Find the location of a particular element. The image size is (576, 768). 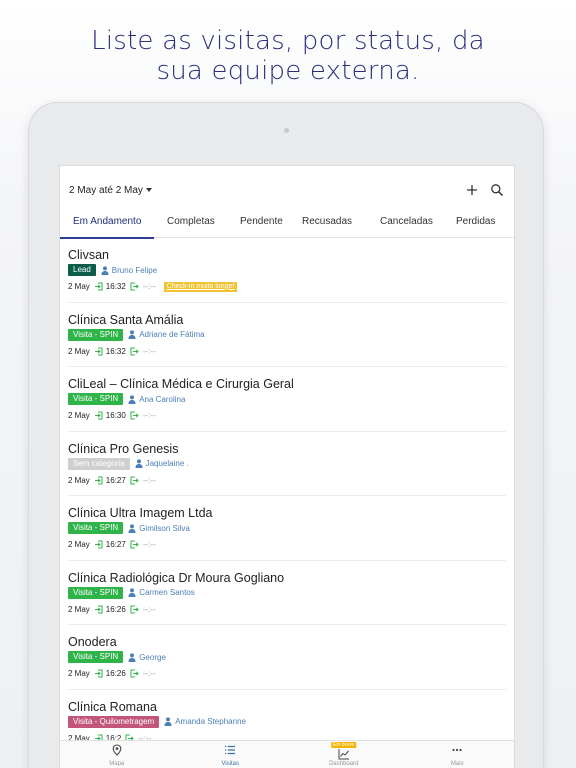

assignee: Amanda Stephanne is located at coordinates (205, 721).